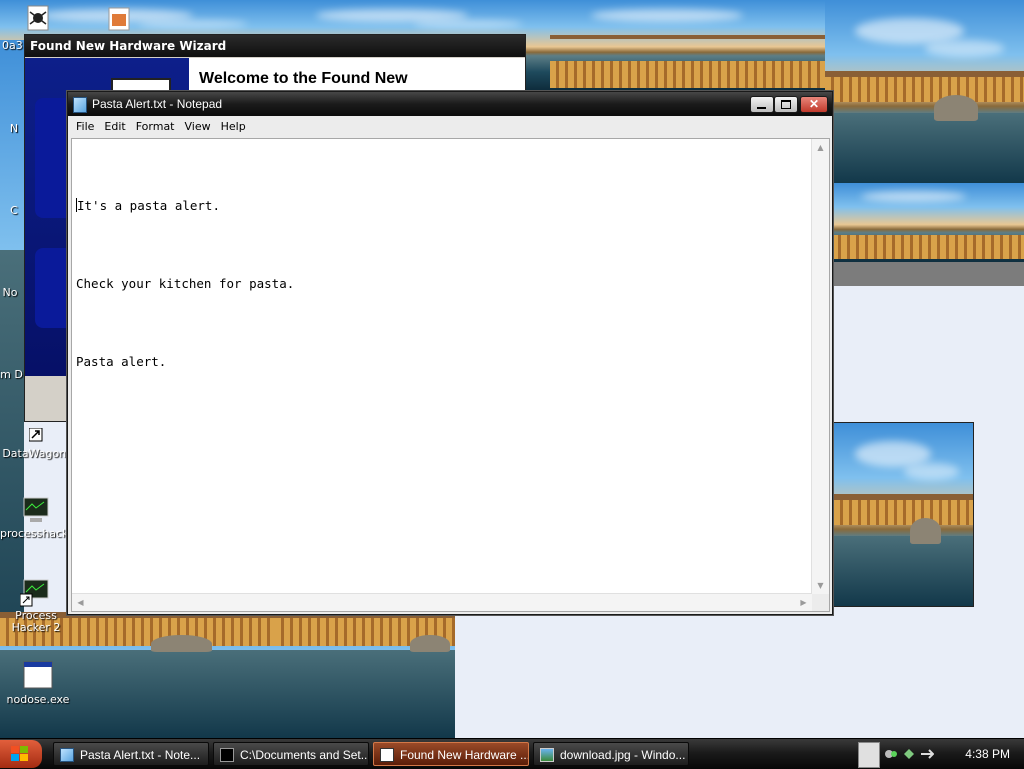  What do you see at coordinates (891, 754) in the screenshot?
I see `network-icon` at bounding box center [891, 754].